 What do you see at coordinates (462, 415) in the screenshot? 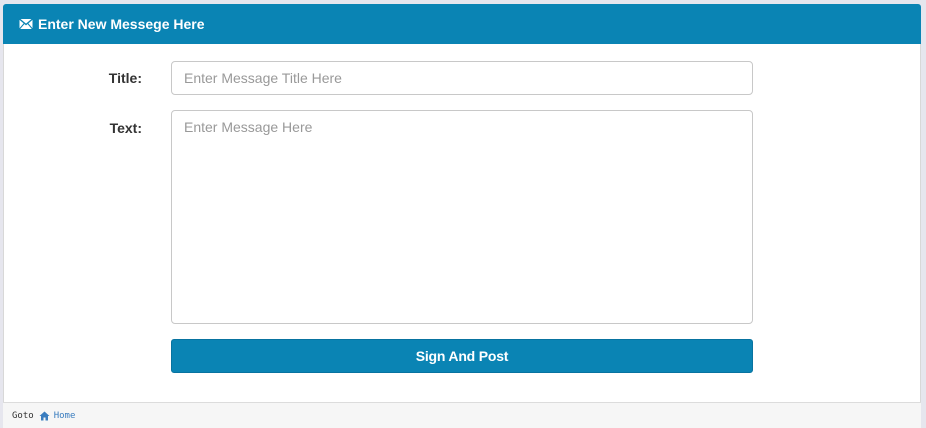
I see `footer-bar: Goto Home` at bounding box center [462, 415].